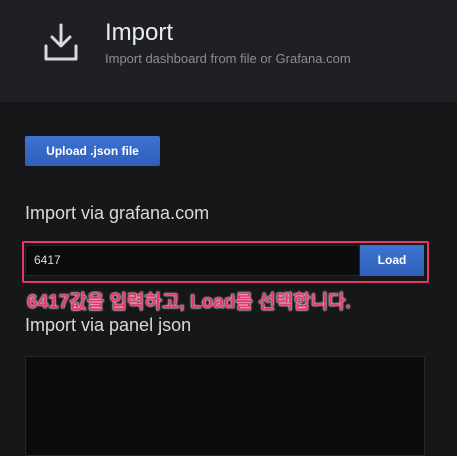  Describe the element at coordinates (108, 325) in the screenshot. I see `panel-json-title: Import via panel json` at that location.